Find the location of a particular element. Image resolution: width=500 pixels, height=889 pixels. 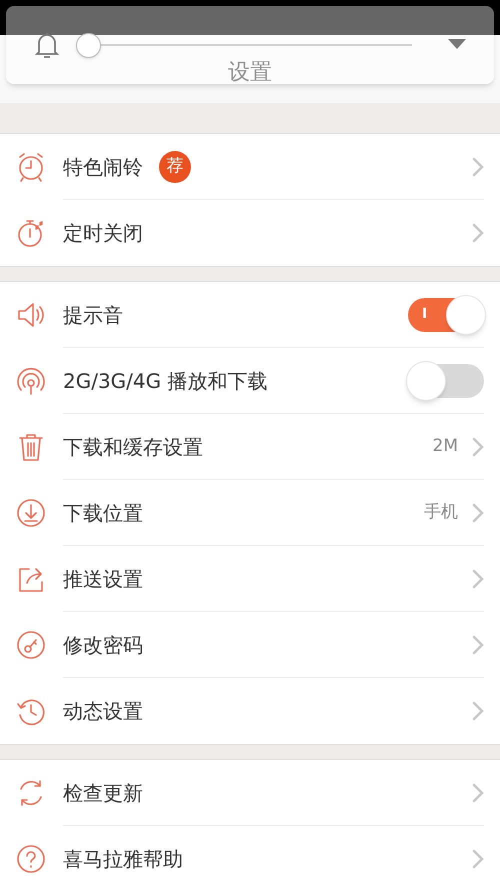

row-label: 动态设置 is located at coordinates (103, 711).